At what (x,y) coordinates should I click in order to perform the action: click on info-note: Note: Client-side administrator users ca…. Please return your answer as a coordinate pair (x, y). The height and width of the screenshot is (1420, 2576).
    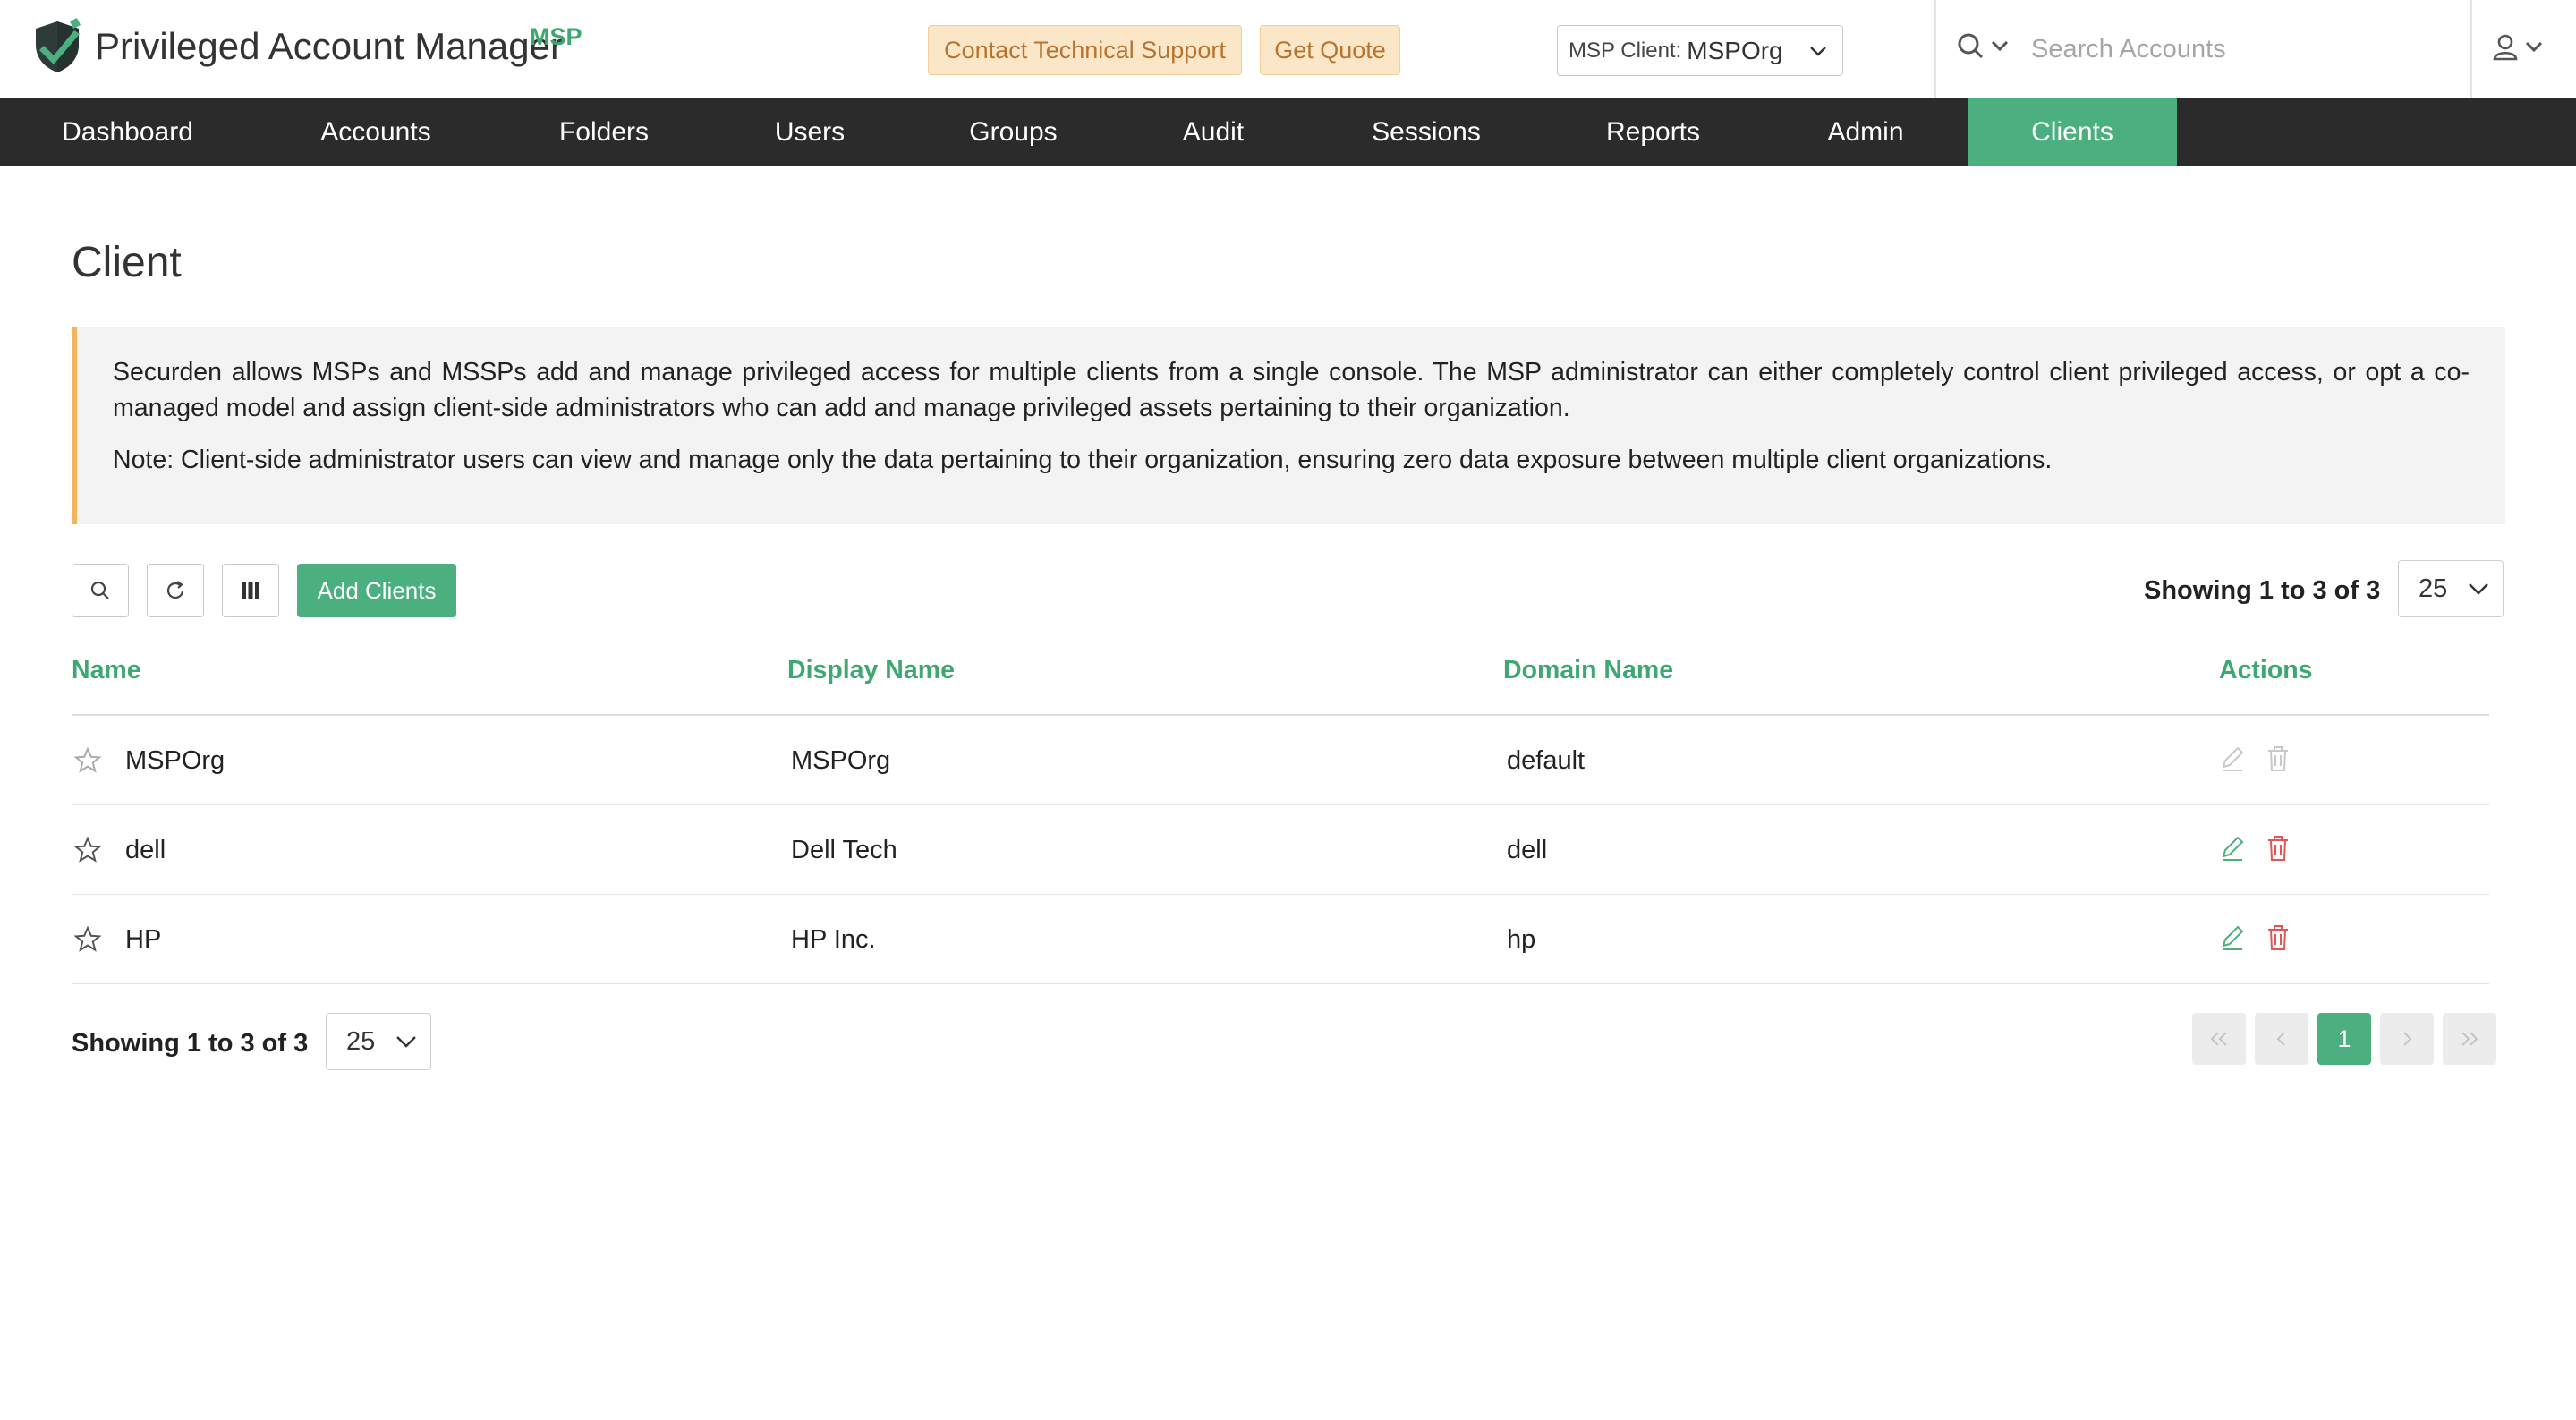
    Looking at the image, I should click on (1083, 460).